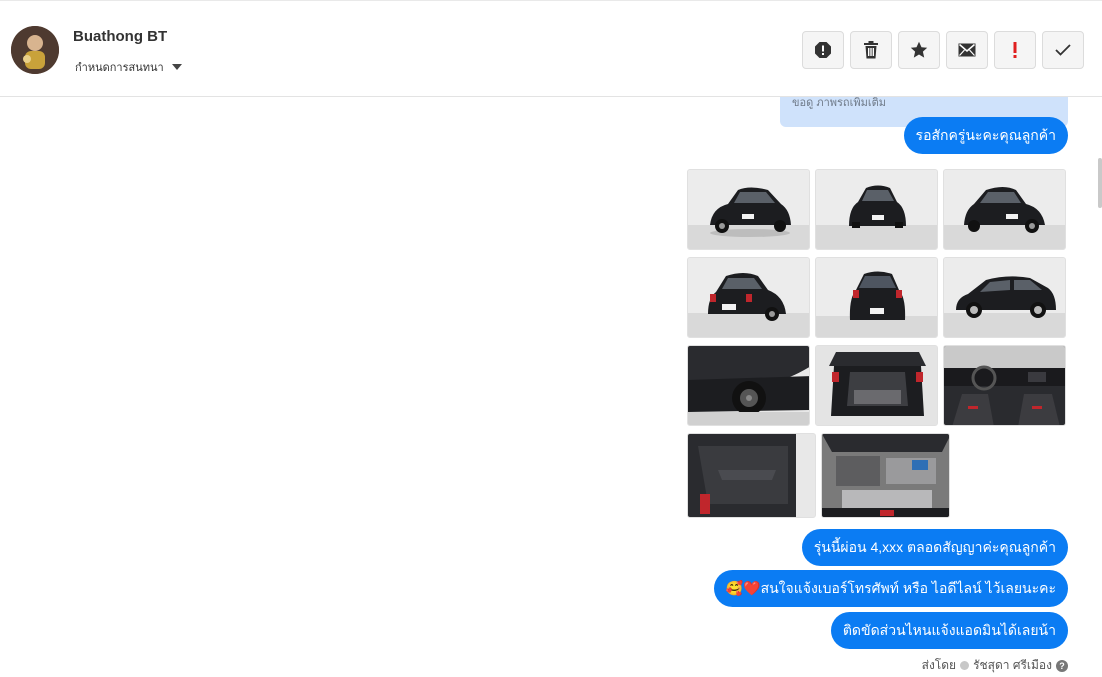 Image resolution: width=1102 pixels, height=677 pixels. What do you see at coordinates (1004, 209) in the screenshot?
I see `car-front-right-photo` at bounding box center [1004, 209].